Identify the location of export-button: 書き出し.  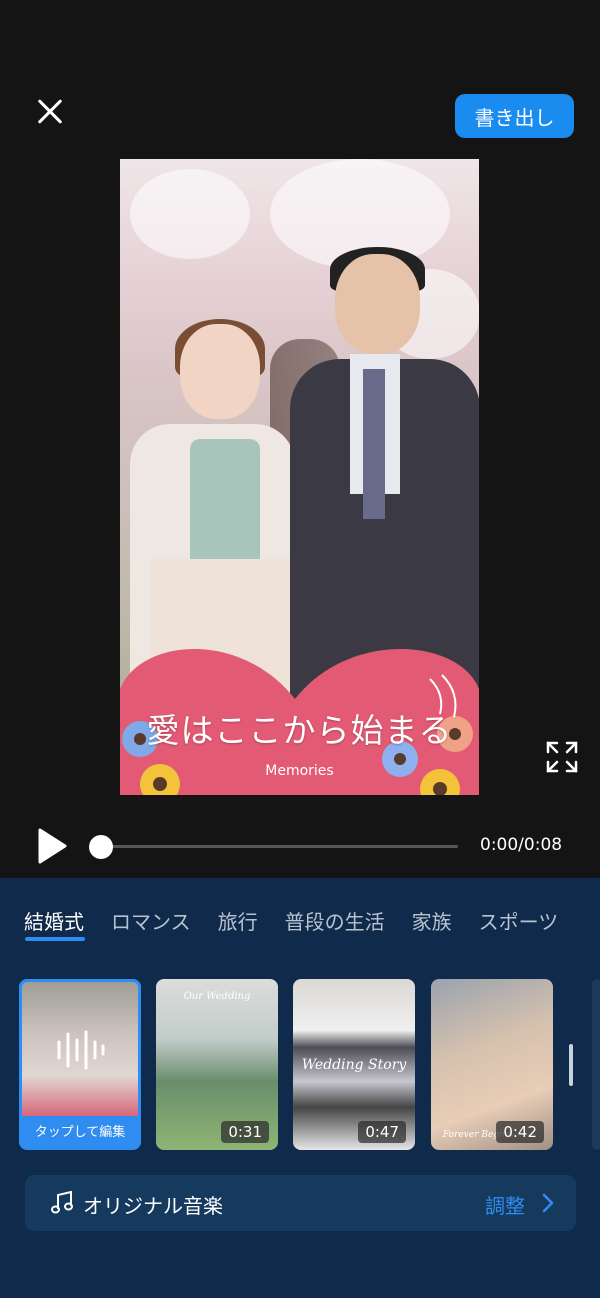
(514, 116).